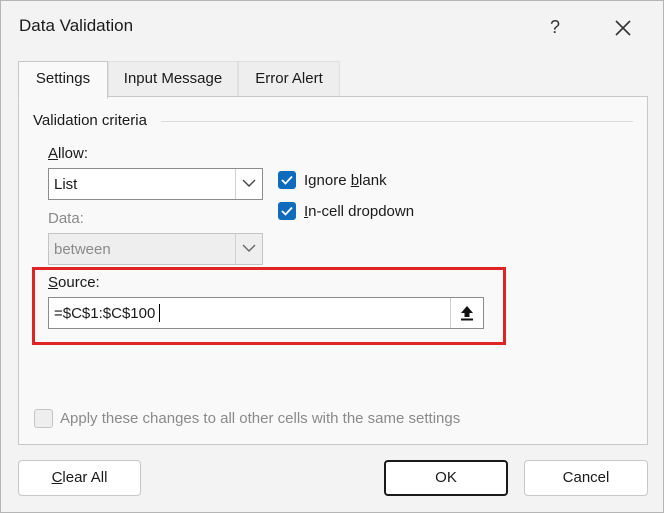  I want to click on tab-error-alert: Error Alert, so click(289, 78).